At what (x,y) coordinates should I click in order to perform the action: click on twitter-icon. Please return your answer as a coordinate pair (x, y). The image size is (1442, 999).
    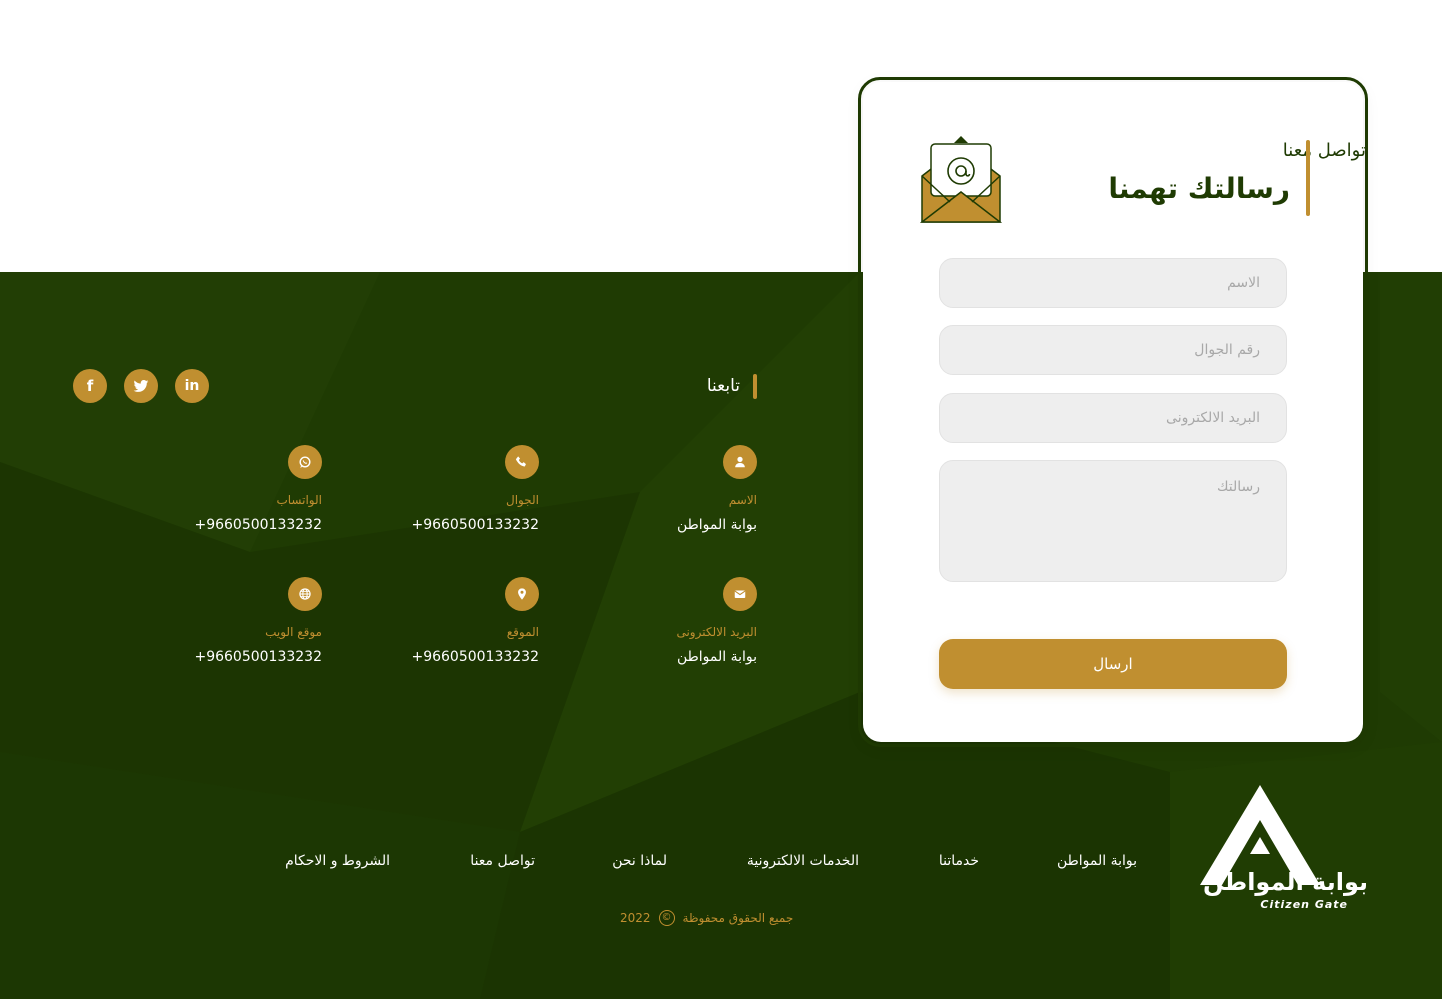
    Looking at the image, I should click on (141, 386).